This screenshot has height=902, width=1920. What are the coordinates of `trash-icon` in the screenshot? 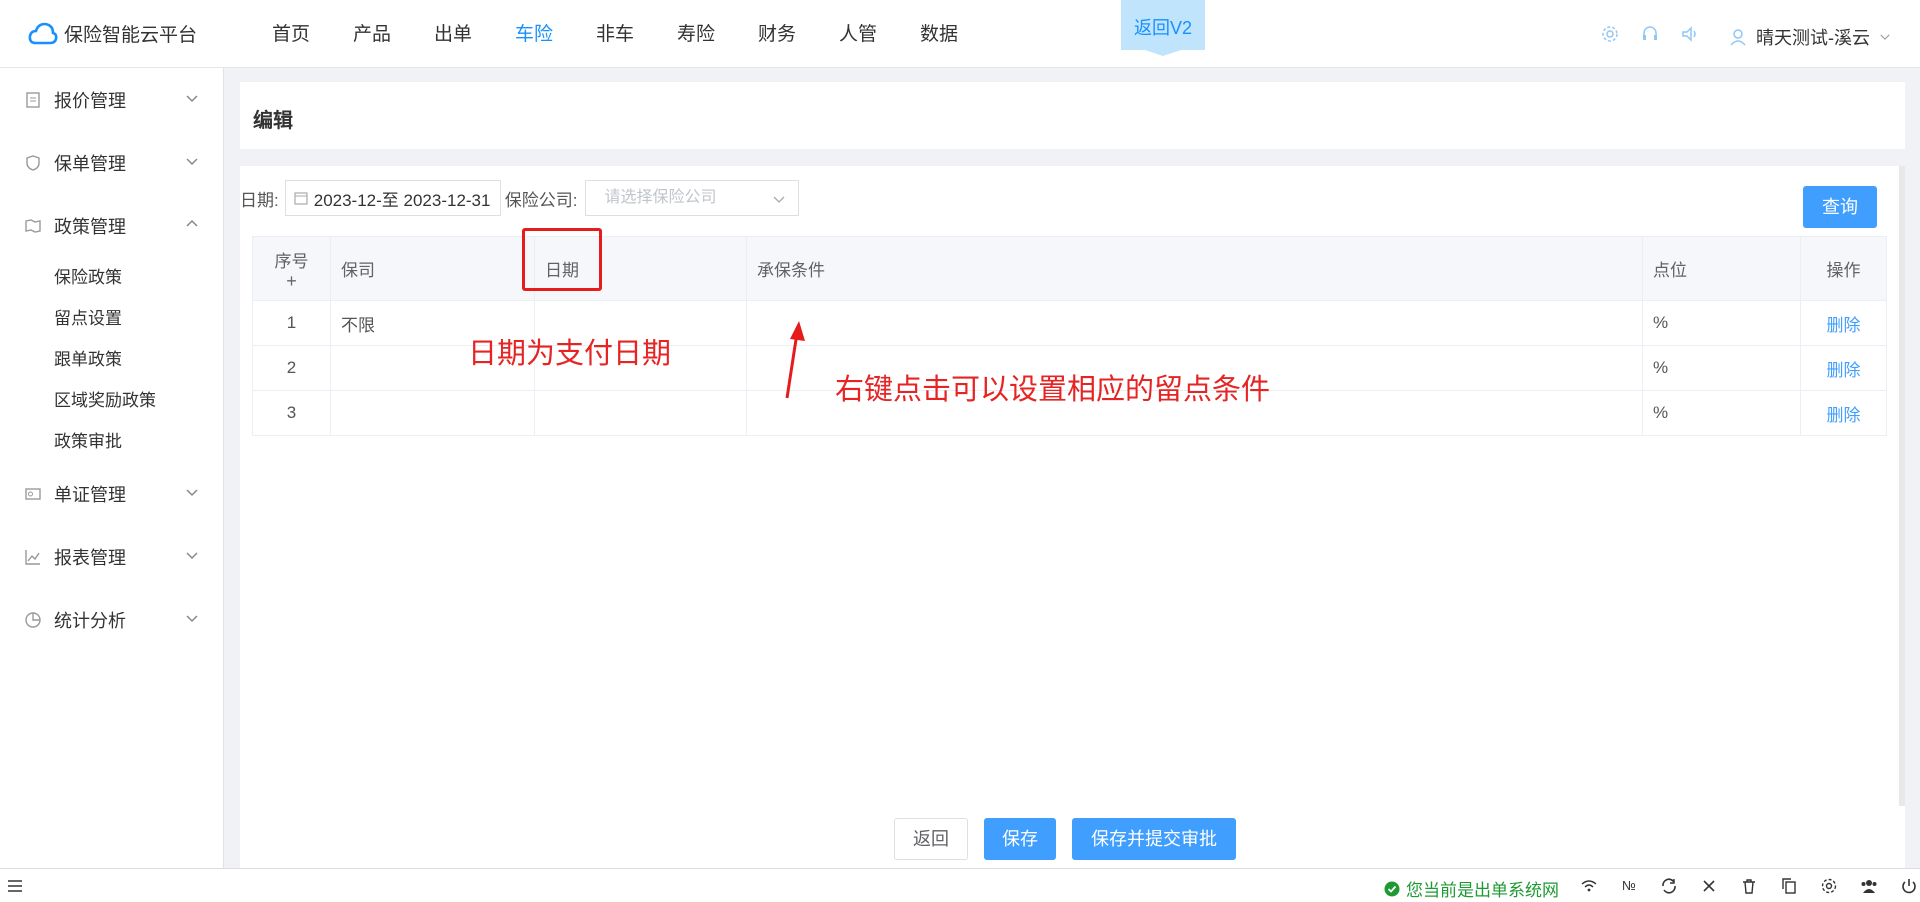 It's located at (1749, 886).